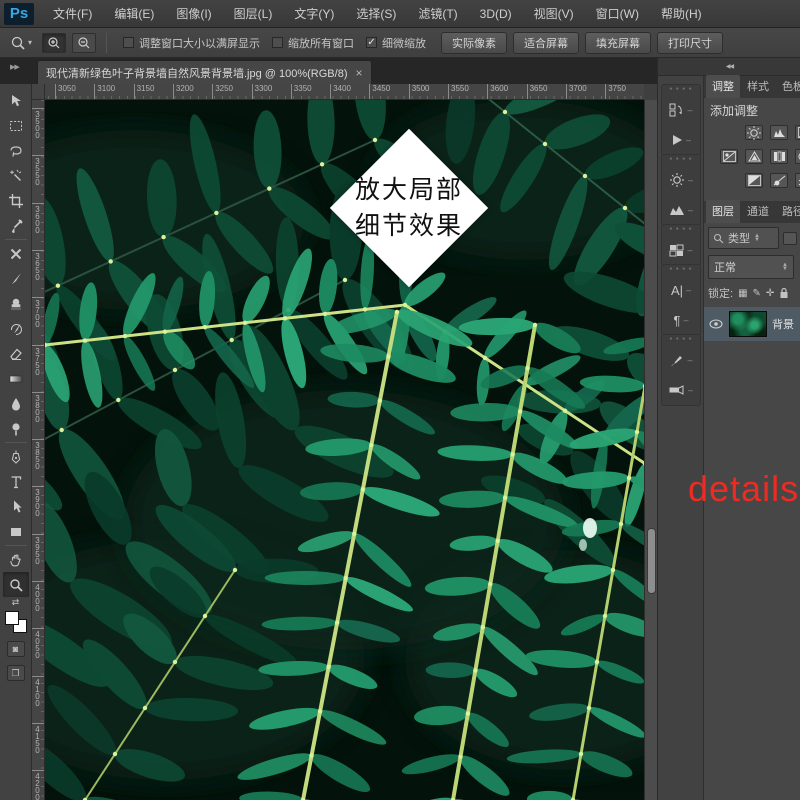 The height and width of the screenshot is (800, 800). I want to click on collapse-panels-icon: ◀◀, so click(729, 67).